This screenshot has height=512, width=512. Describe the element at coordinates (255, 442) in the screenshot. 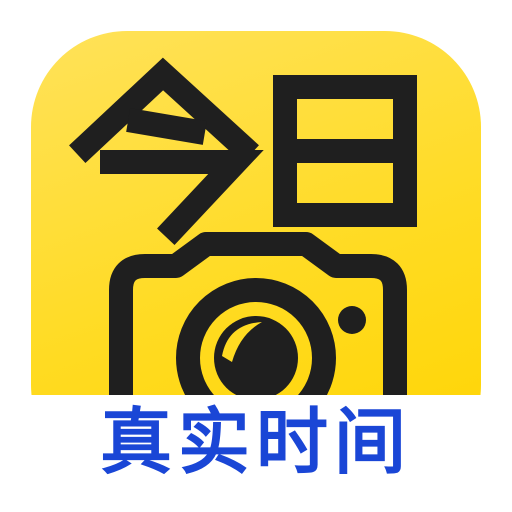

I see `app-caption: 真实时间` at that location.